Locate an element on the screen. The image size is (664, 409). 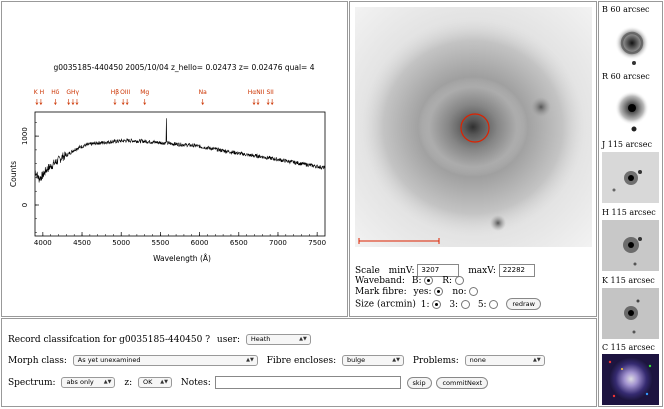
spectral-line-label: Hδ is located at coordinates (55, 92).